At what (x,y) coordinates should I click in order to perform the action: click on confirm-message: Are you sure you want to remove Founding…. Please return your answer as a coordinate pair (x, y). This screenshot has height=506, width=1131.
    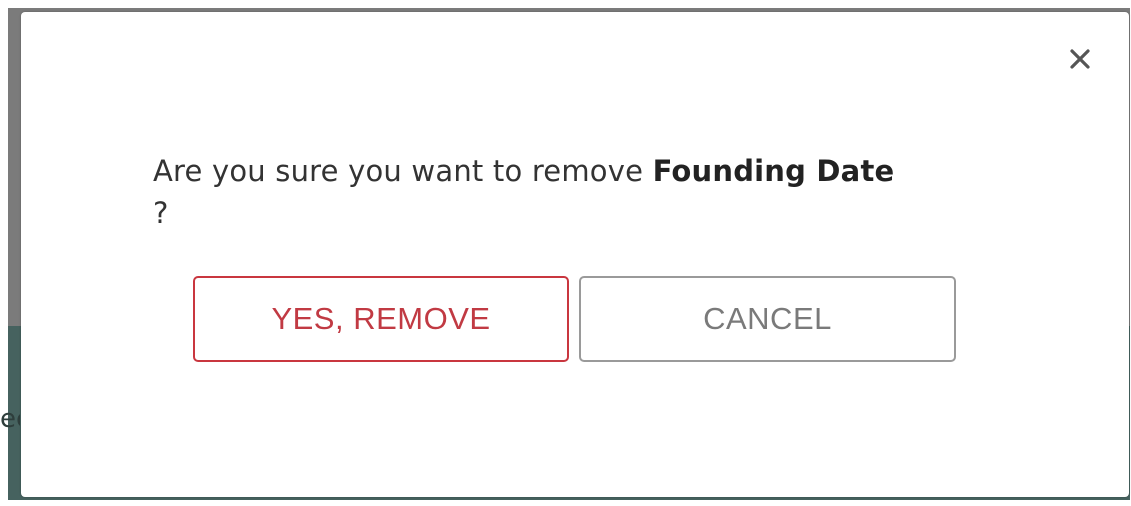
    Looking at the image, I should click on (583, 192).